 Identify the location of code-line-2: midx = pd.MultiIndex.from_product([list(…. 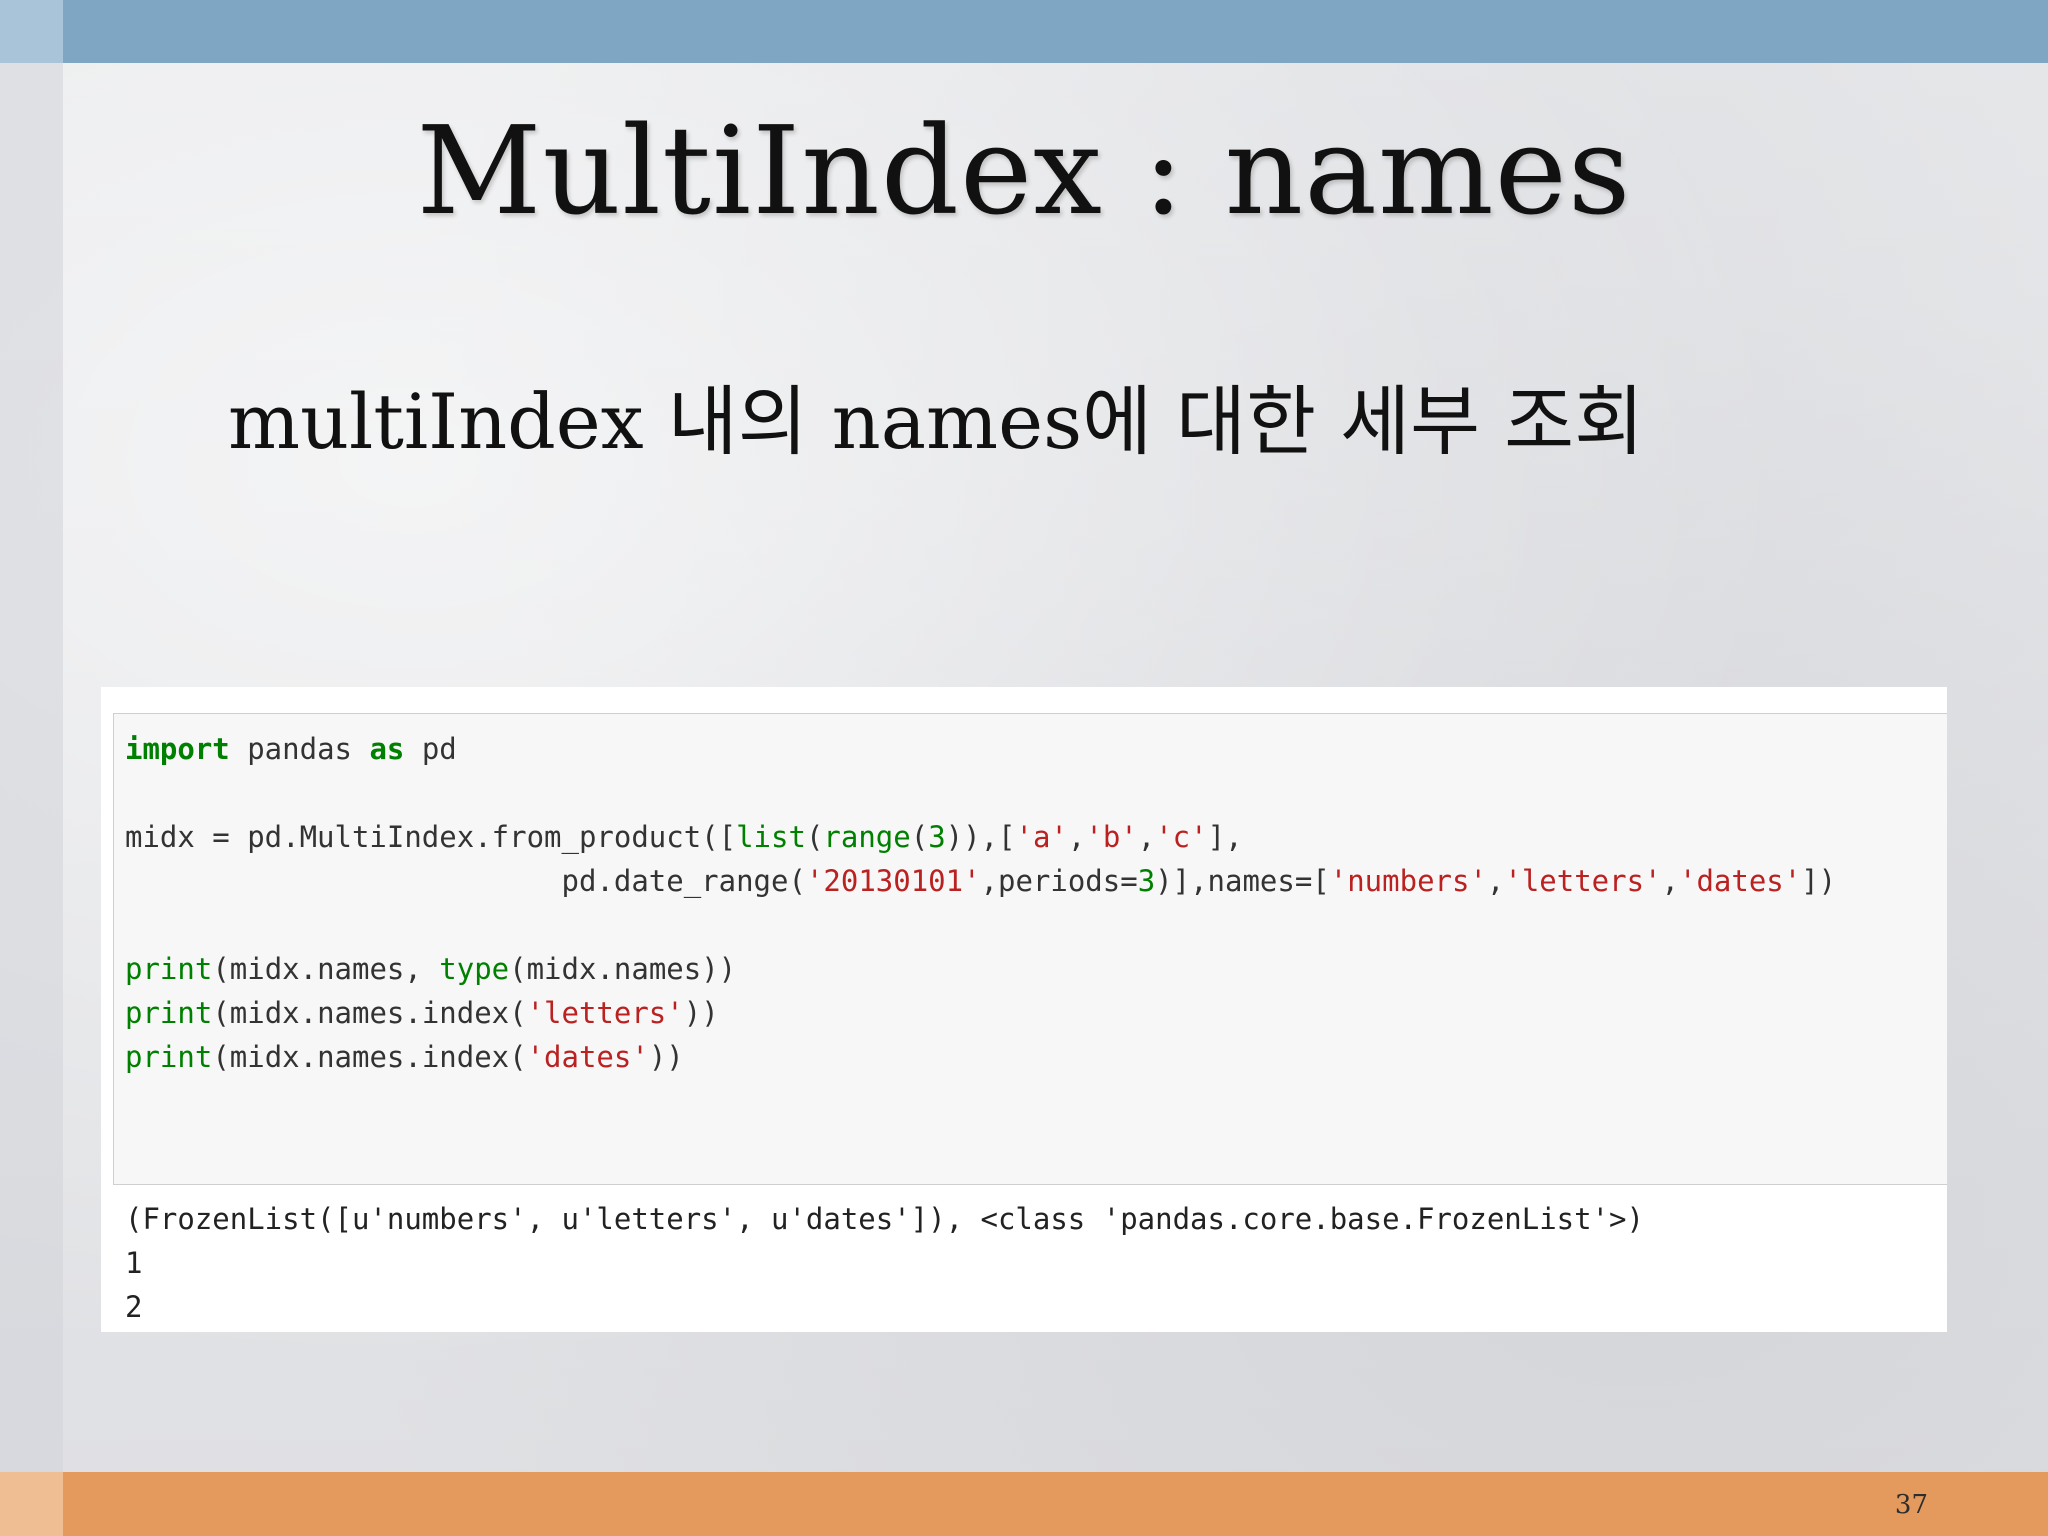
(684, 837).